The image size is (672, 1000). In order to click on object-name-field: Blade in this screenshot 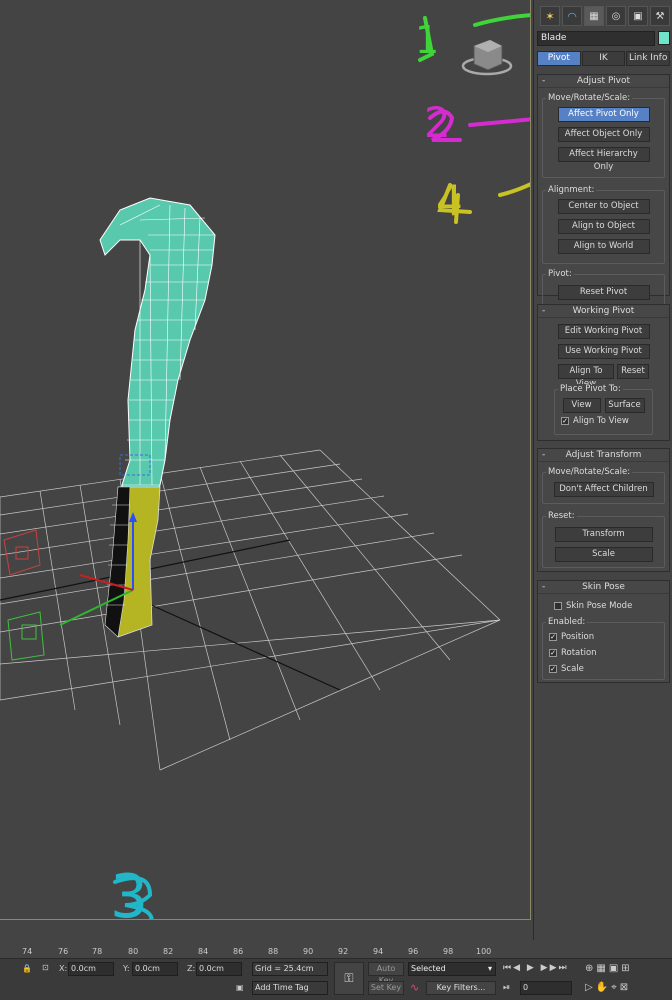, I will do `click(596, 38)`.